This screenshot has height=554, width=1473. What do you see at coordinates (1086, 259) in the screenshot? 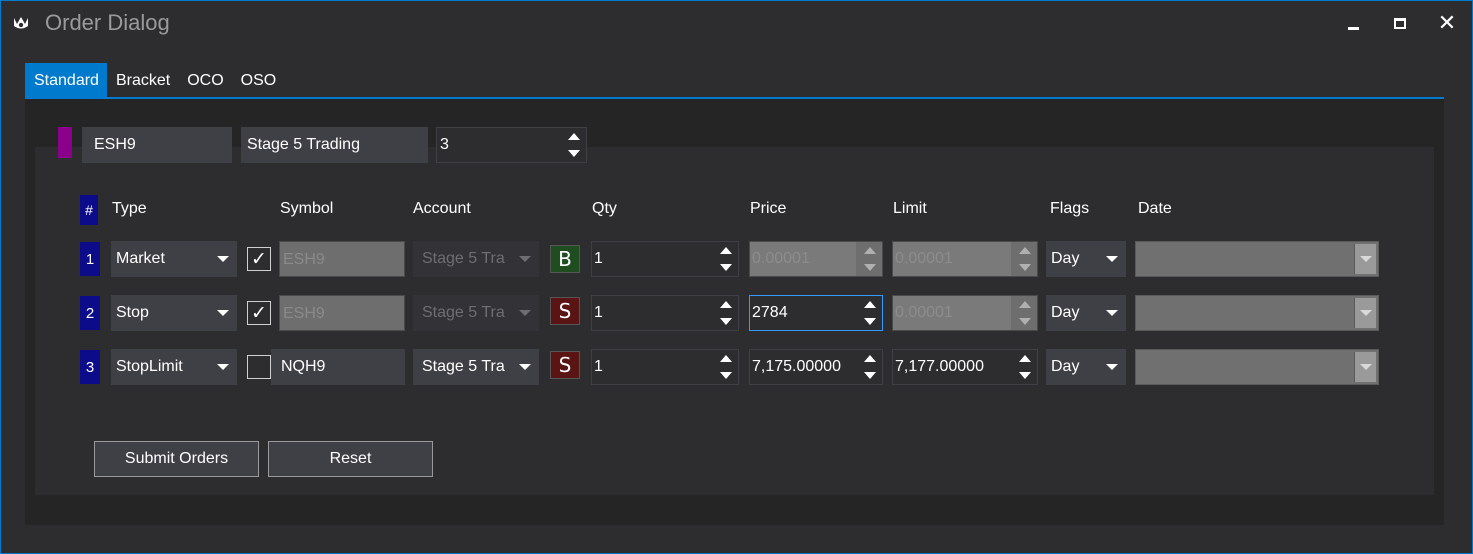
I see `flags-select-1: Day` at bounding box center [1086, 259].